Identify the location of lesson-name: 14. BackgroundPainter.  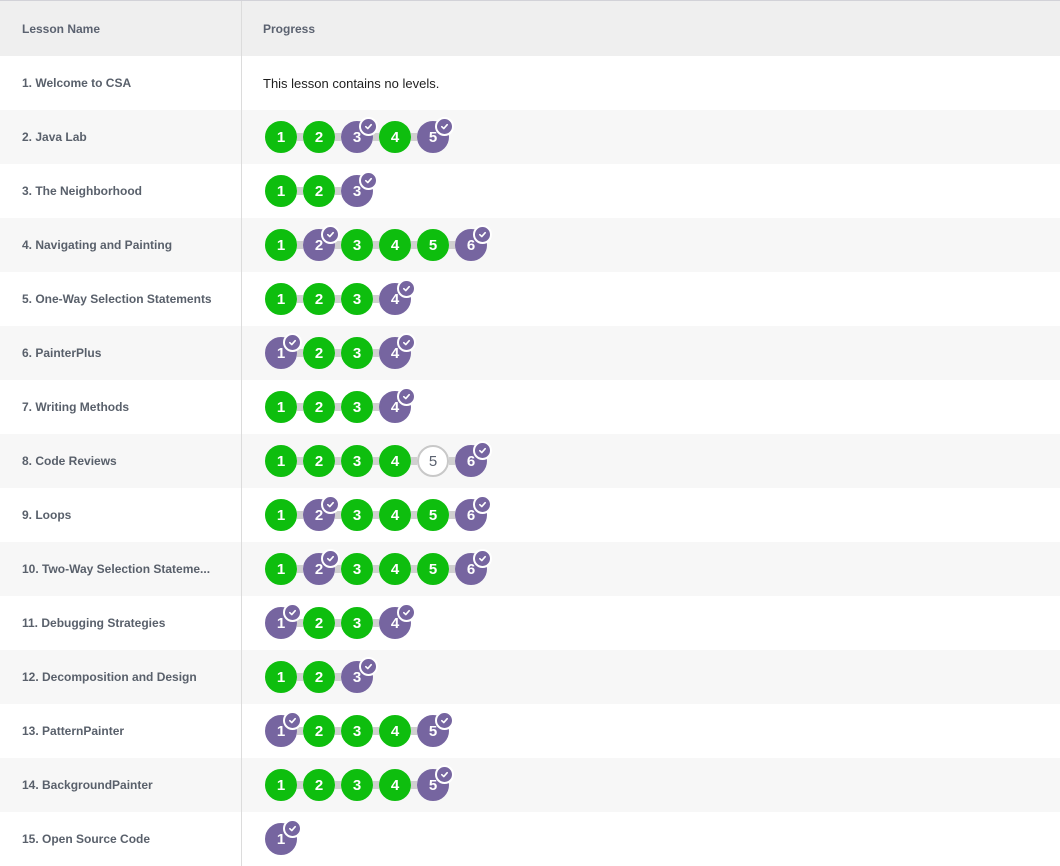
(87, 785).